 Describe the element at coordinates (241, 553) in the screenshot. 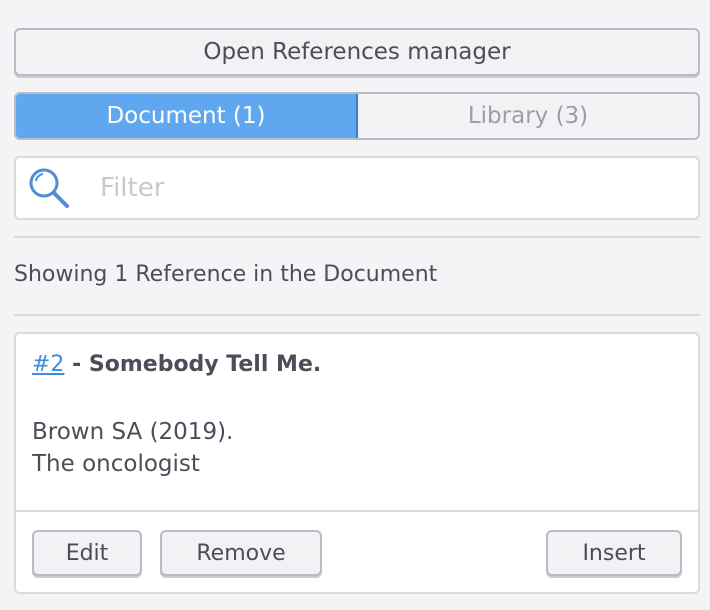

I see `remove-button: Remove` at that location.